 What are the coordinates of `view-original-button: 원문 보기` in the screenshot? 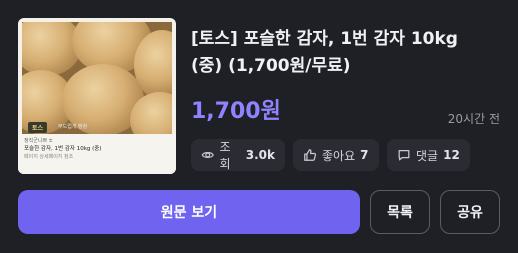 It's located at (189, 212).